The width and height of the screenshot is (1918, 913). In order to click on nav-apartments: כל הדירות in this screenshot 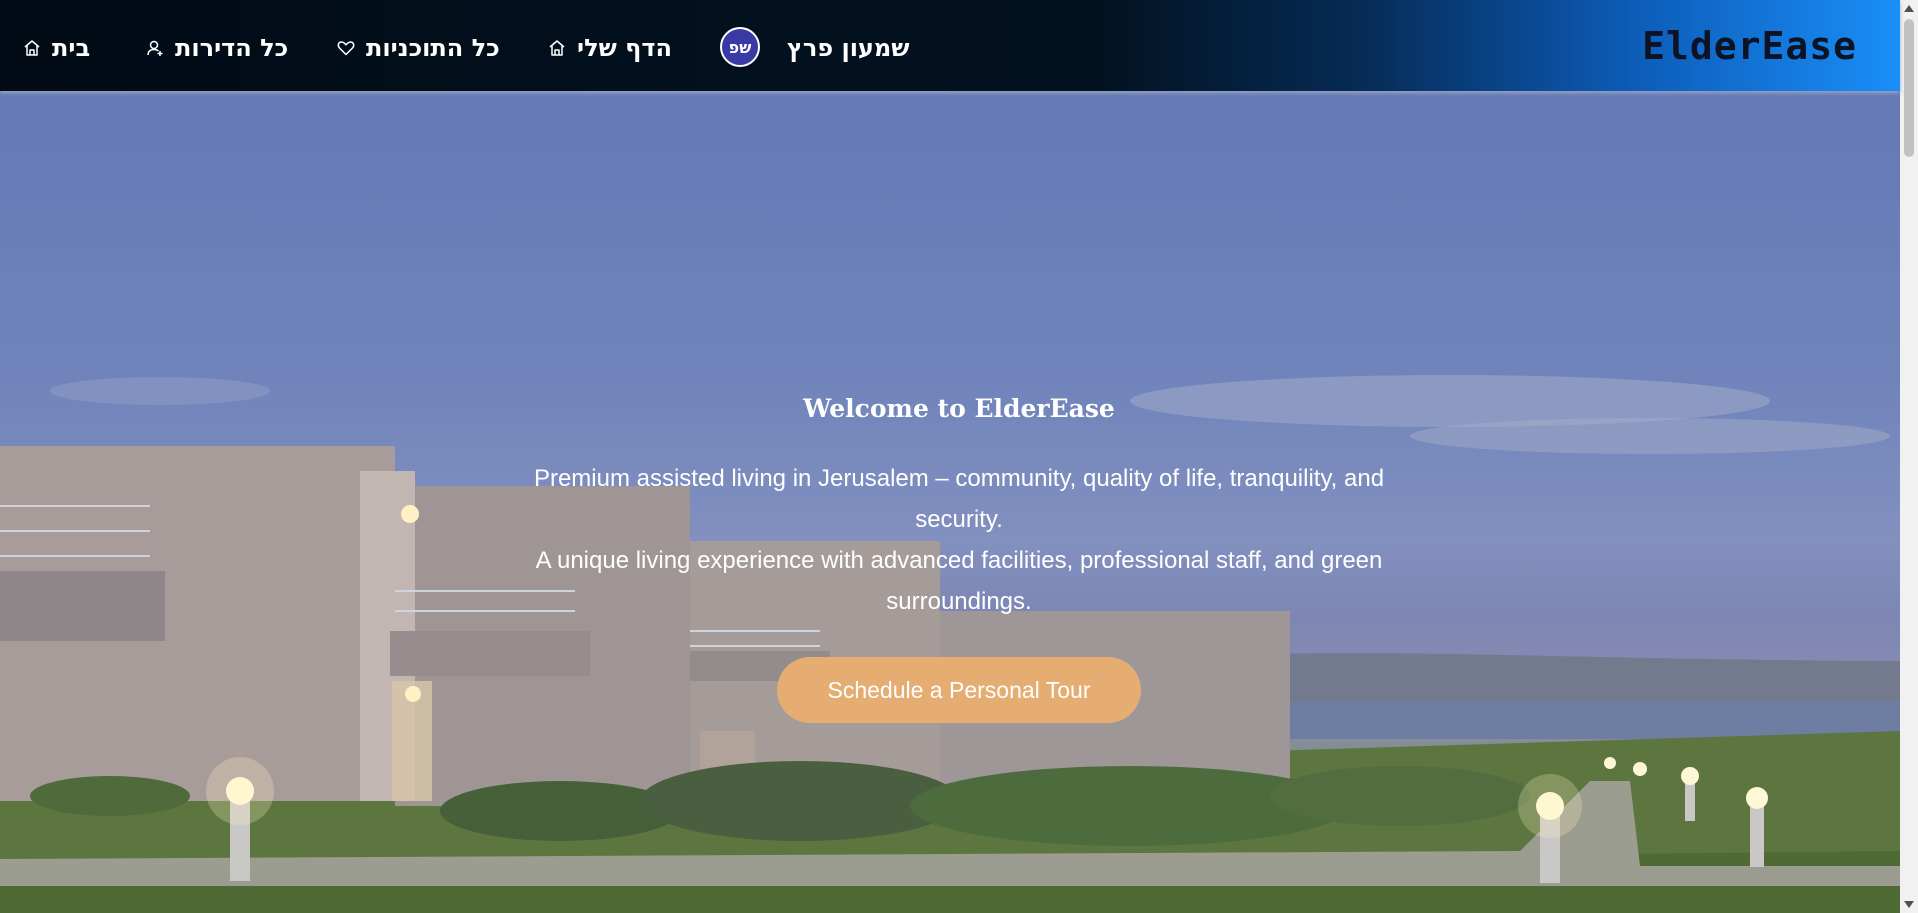, I will do `click(216, 48)`.